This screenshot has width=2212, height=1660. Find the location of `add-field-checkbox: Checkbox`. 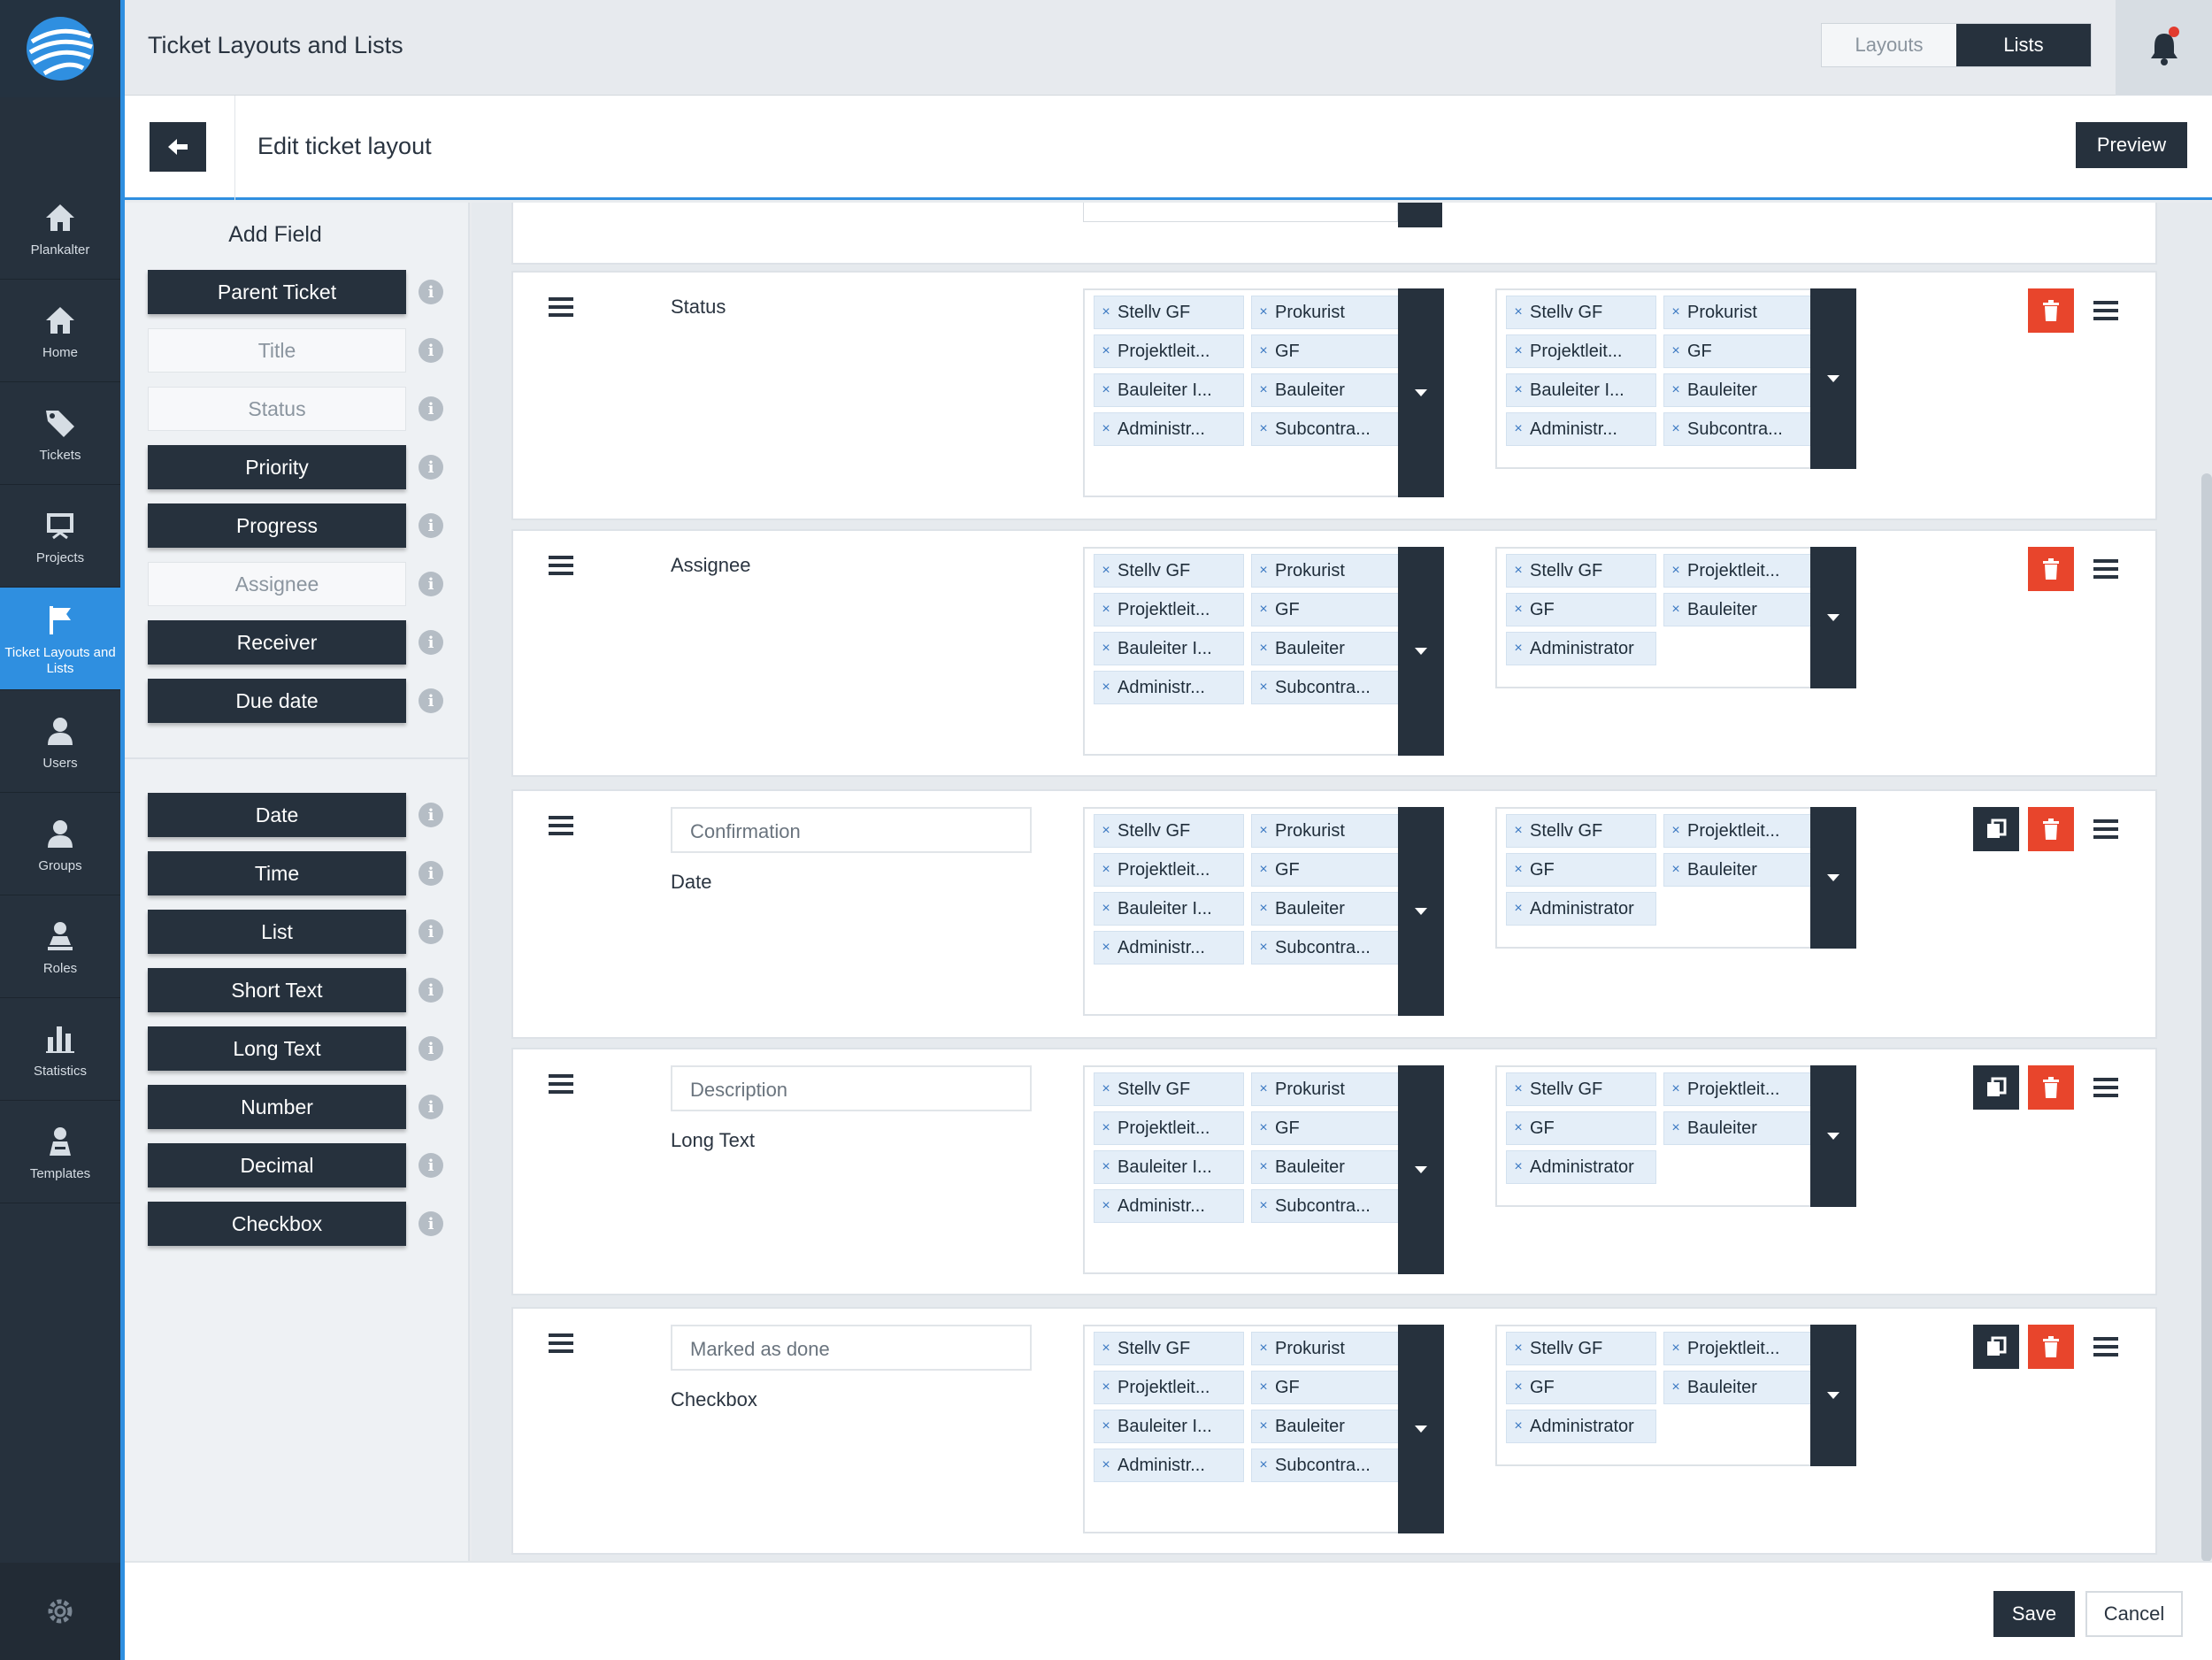

add-field-checkbox: Checkbox is located at coordinates (277, 1224).